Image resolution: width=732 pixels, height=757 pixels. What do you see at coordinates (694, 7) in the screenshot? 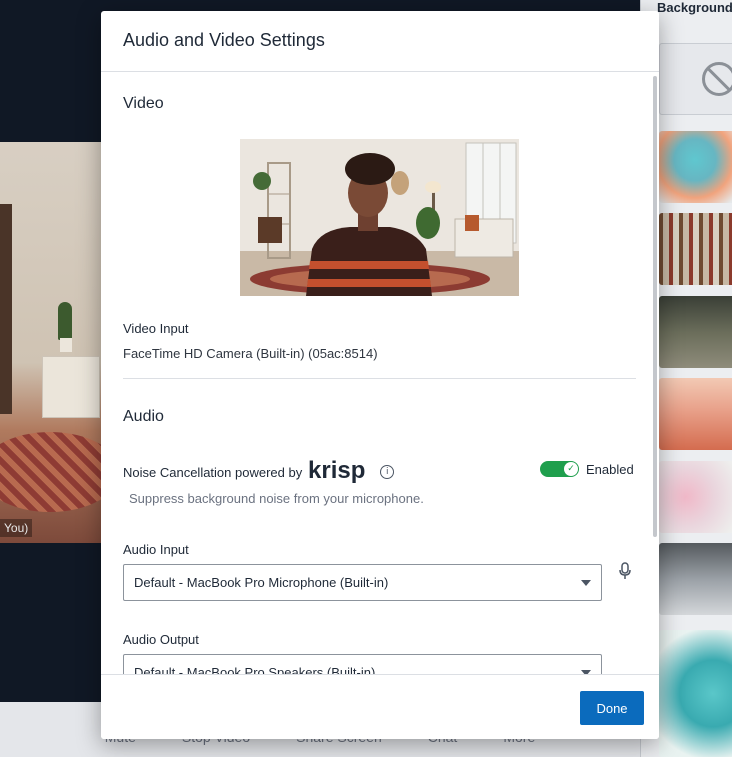
I see `backgrounds-panel-title: Background` at bounding box center [694, 7].